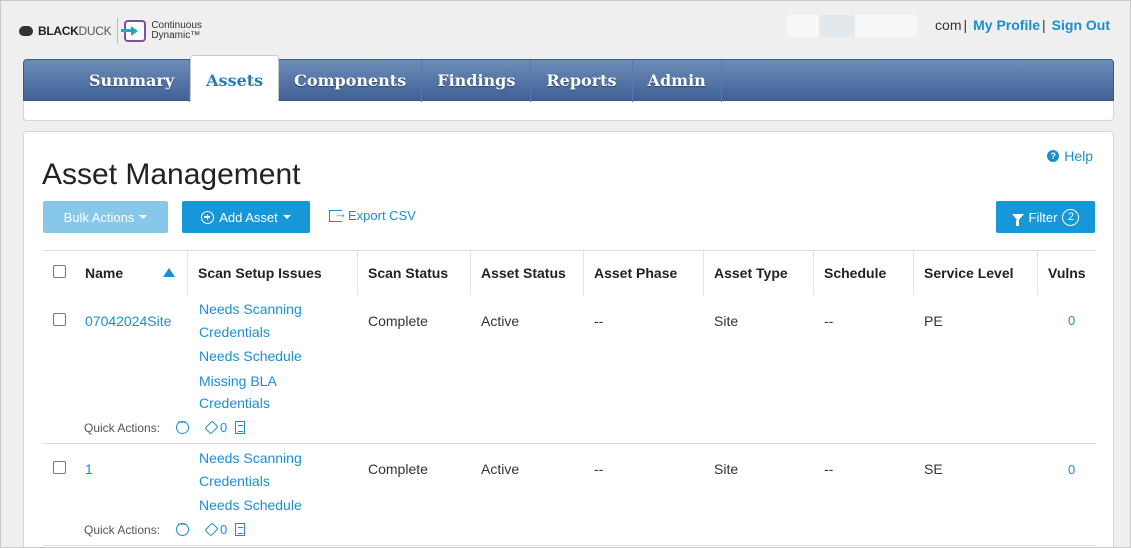  Describe the element at coordinates (759, 273) in the screenshot. I see `col-header-asset-type: Asset Type` at that location.